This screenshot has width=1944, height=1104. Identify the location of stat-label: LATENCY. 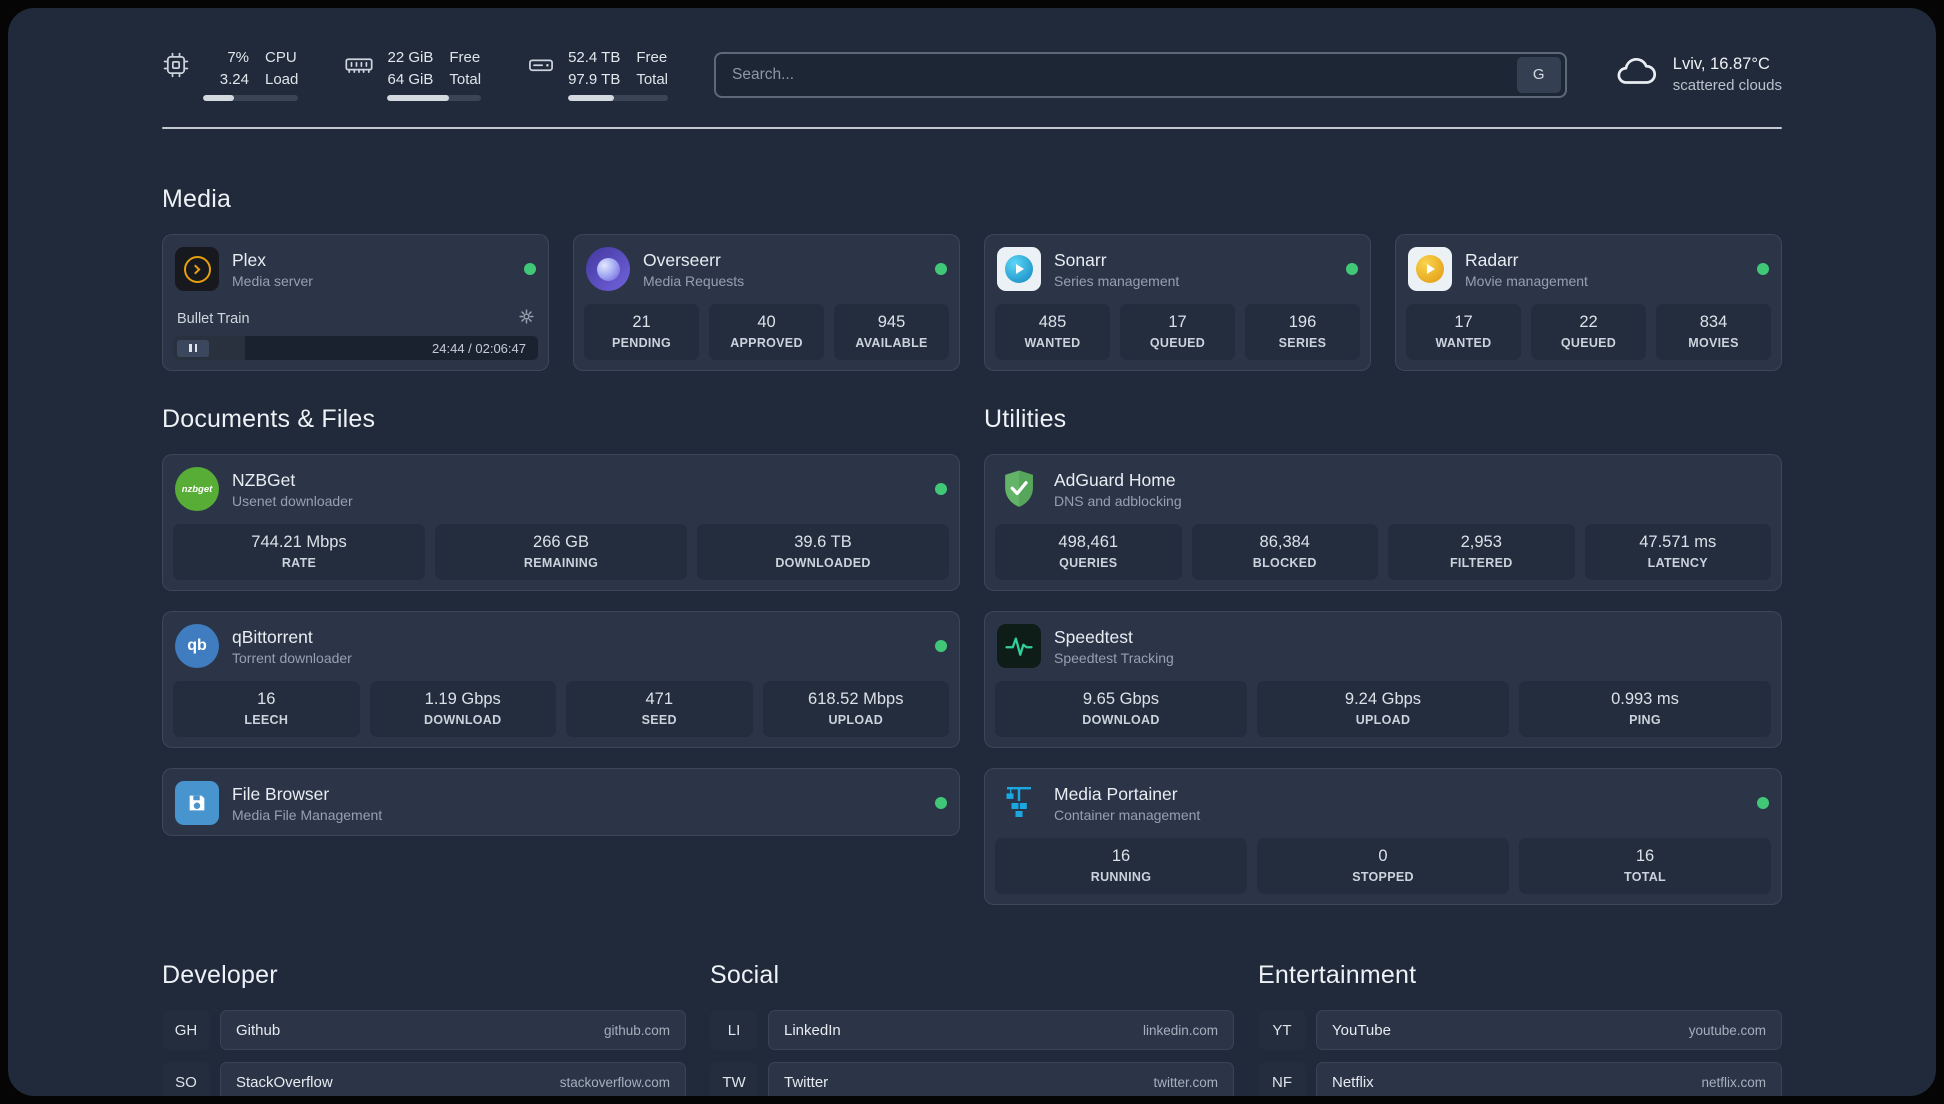
(1677, 563).